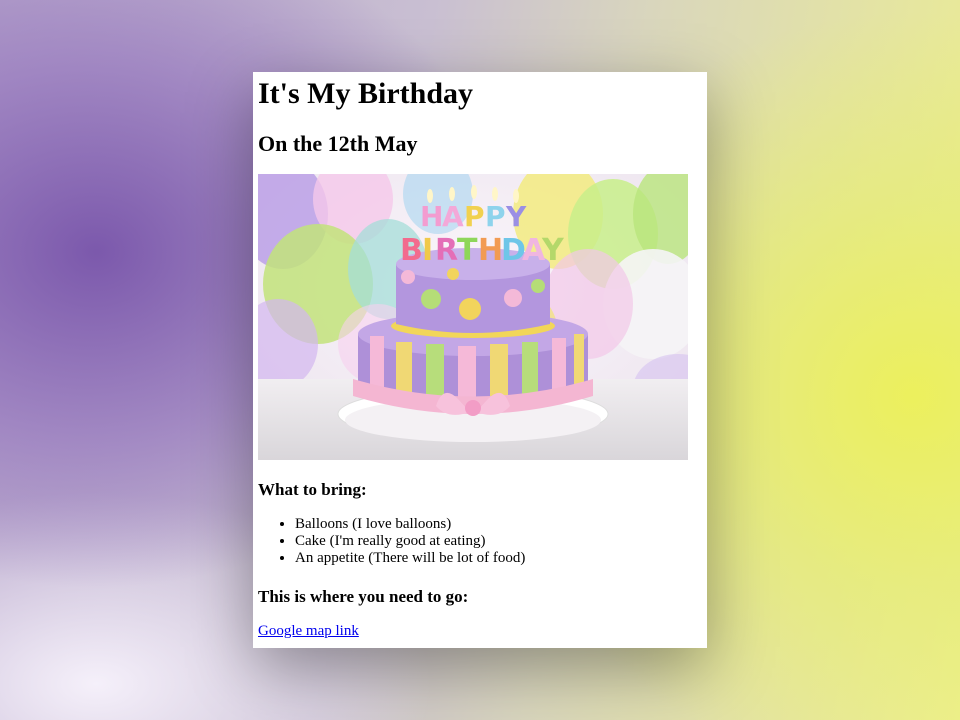  I want to click on map-link-paragraph: Google map link, so click(480, 631).